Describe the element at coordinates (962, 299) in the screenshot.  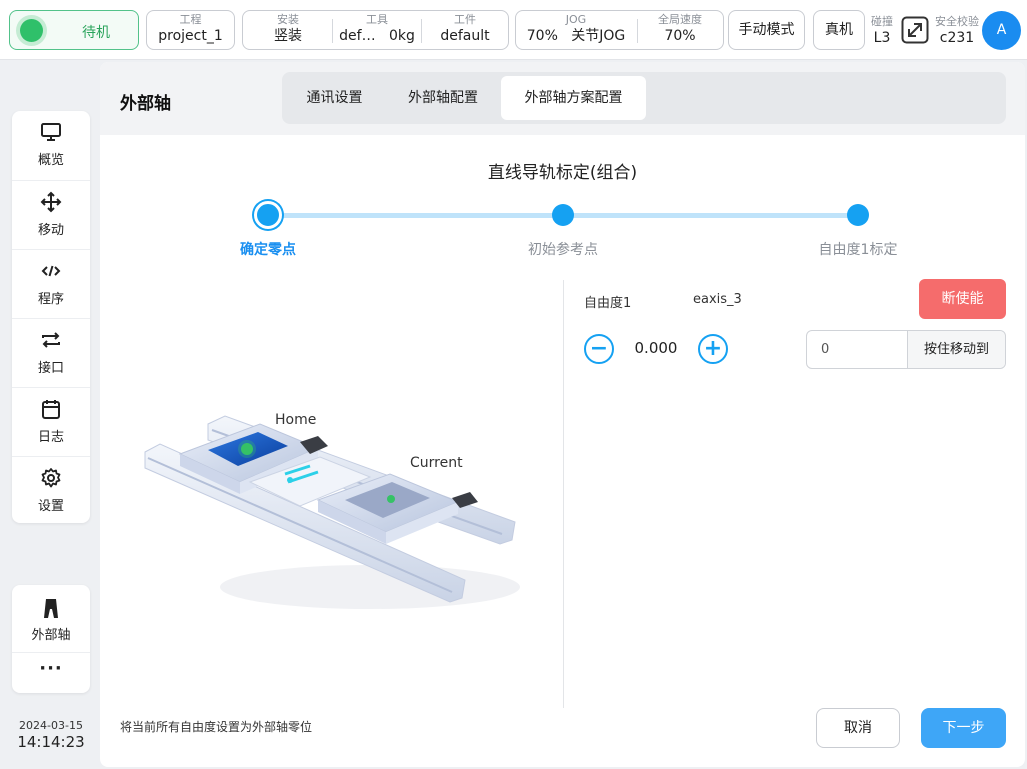
I see `disable-button: 断使能` at that location.